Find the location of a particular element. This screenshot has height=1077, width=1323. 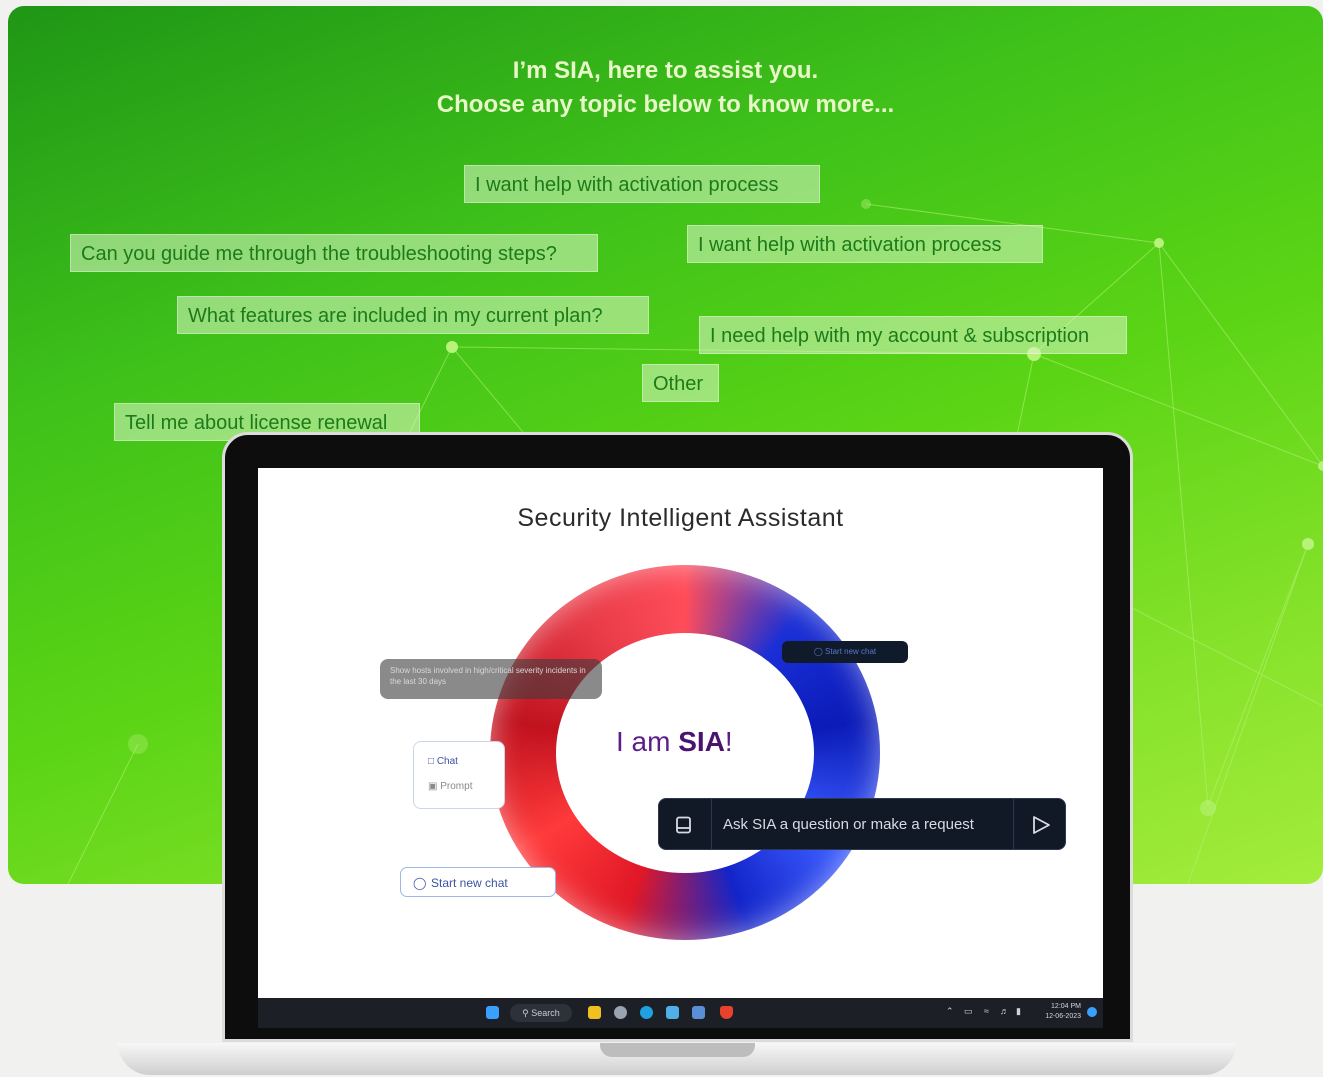

hero-title-line1: I’m SIA, here to assist you. is located at coordinates (665, 70).